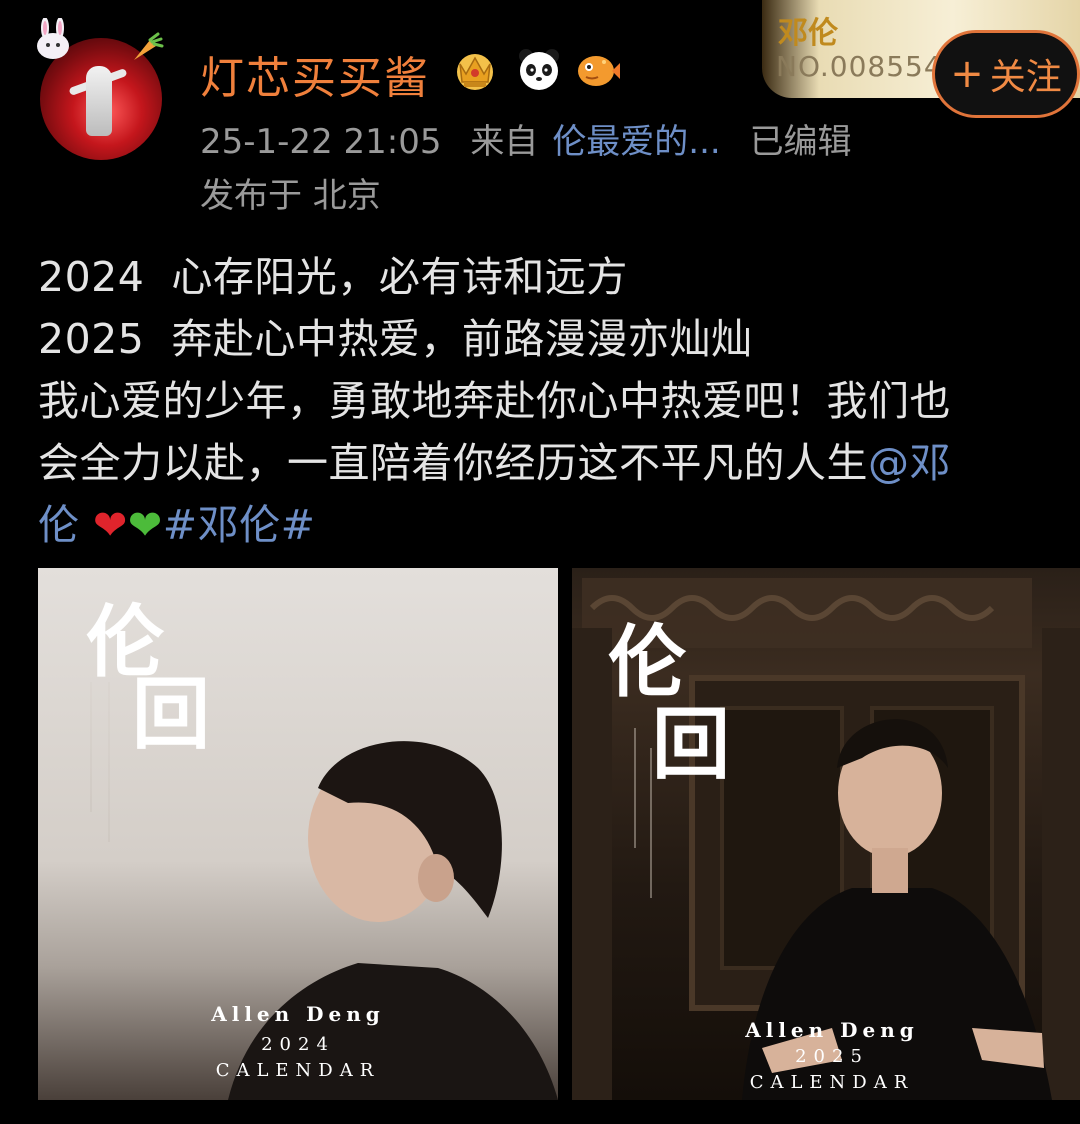 The height and width of the screenshot is (1124, 1080). Describe the element at coordinates (859, 66) in the screenshot. I see `fan-card-number: NO.008554` at that location.